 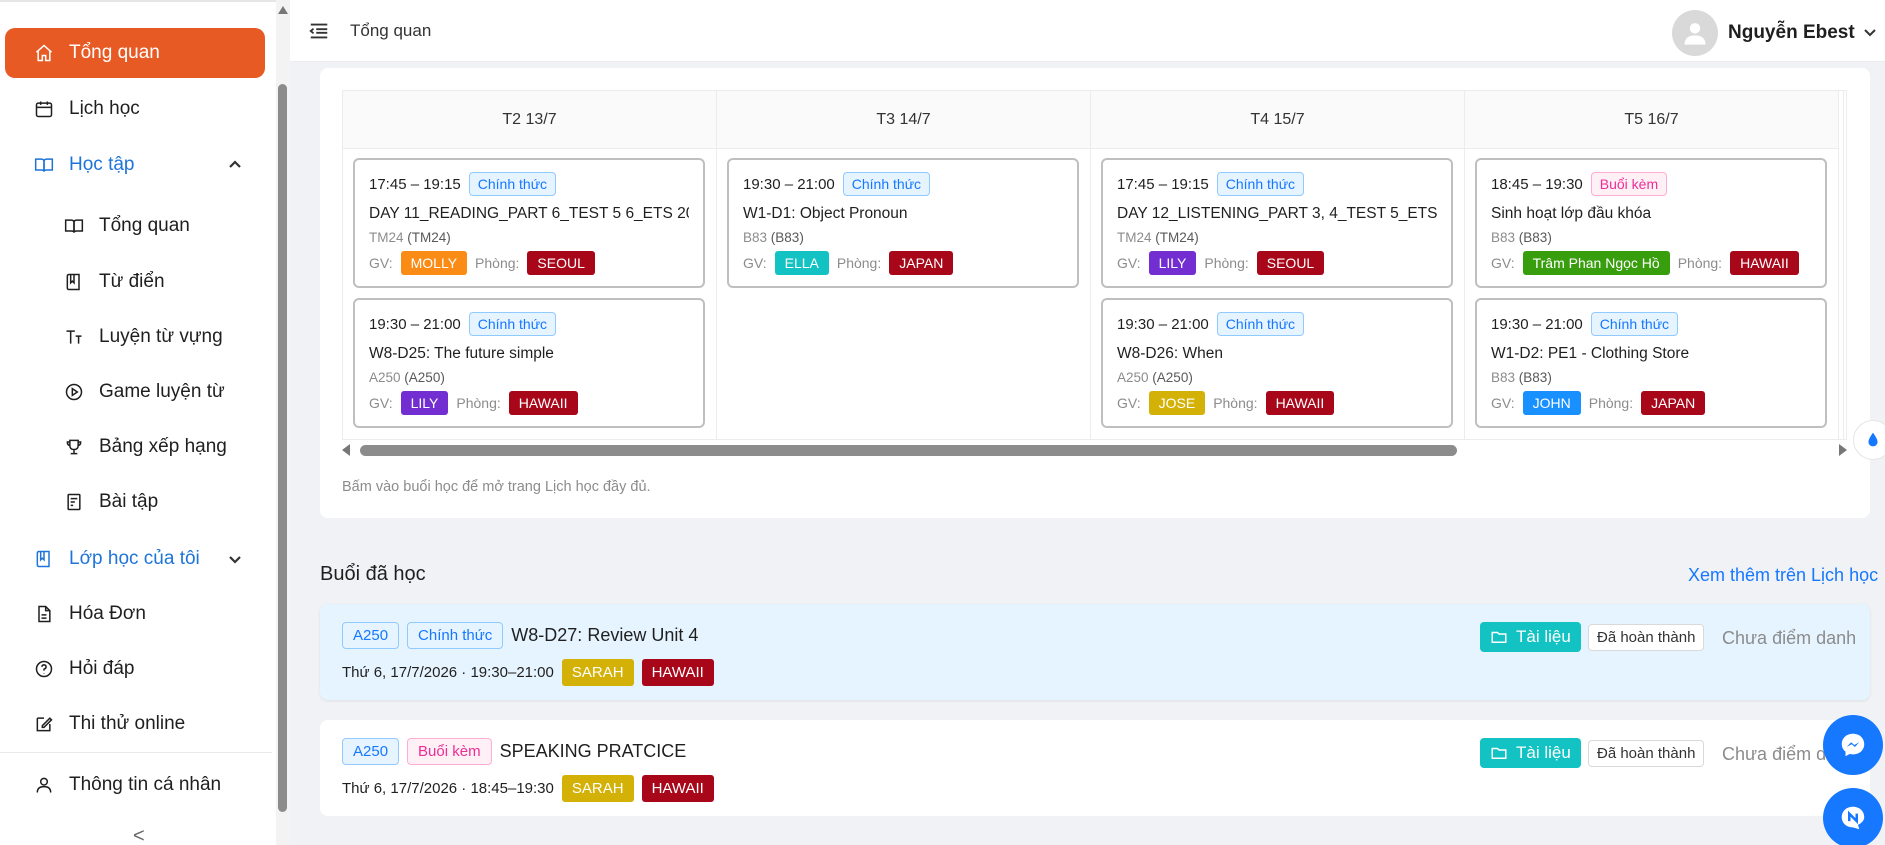 I want to click on chat-button, so click(x=1853, y=816).